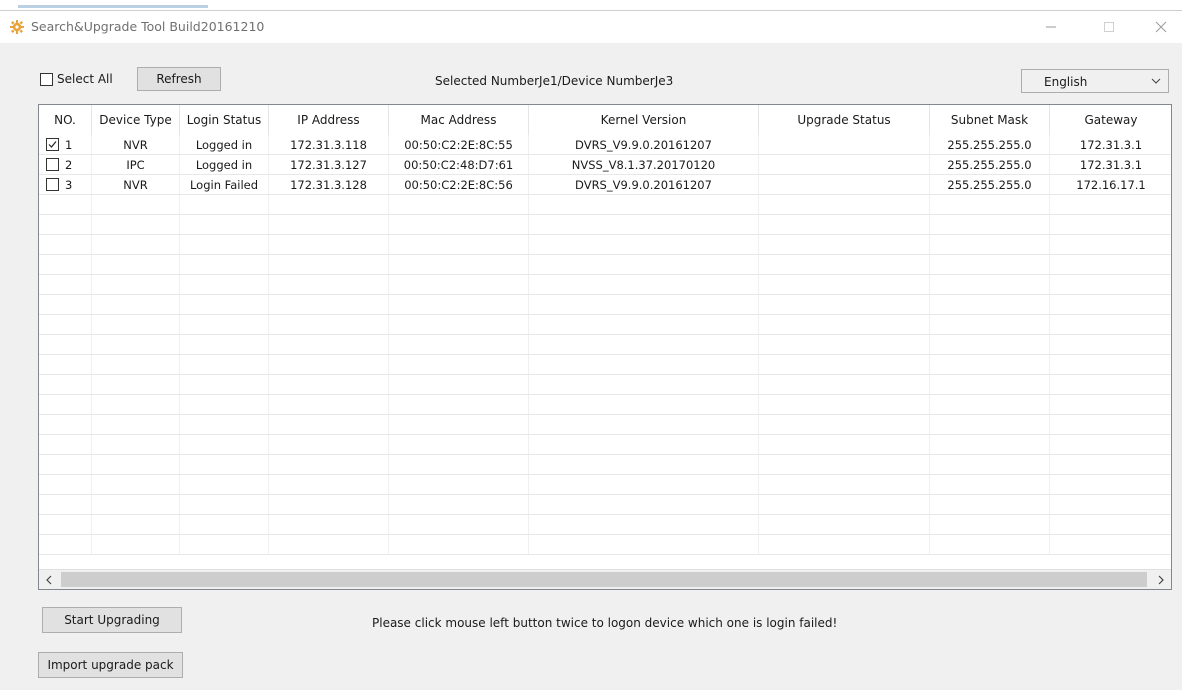 This screenshot has height=690, width=1182. I want to click on scrollbar-thumb, so click(604, 579).